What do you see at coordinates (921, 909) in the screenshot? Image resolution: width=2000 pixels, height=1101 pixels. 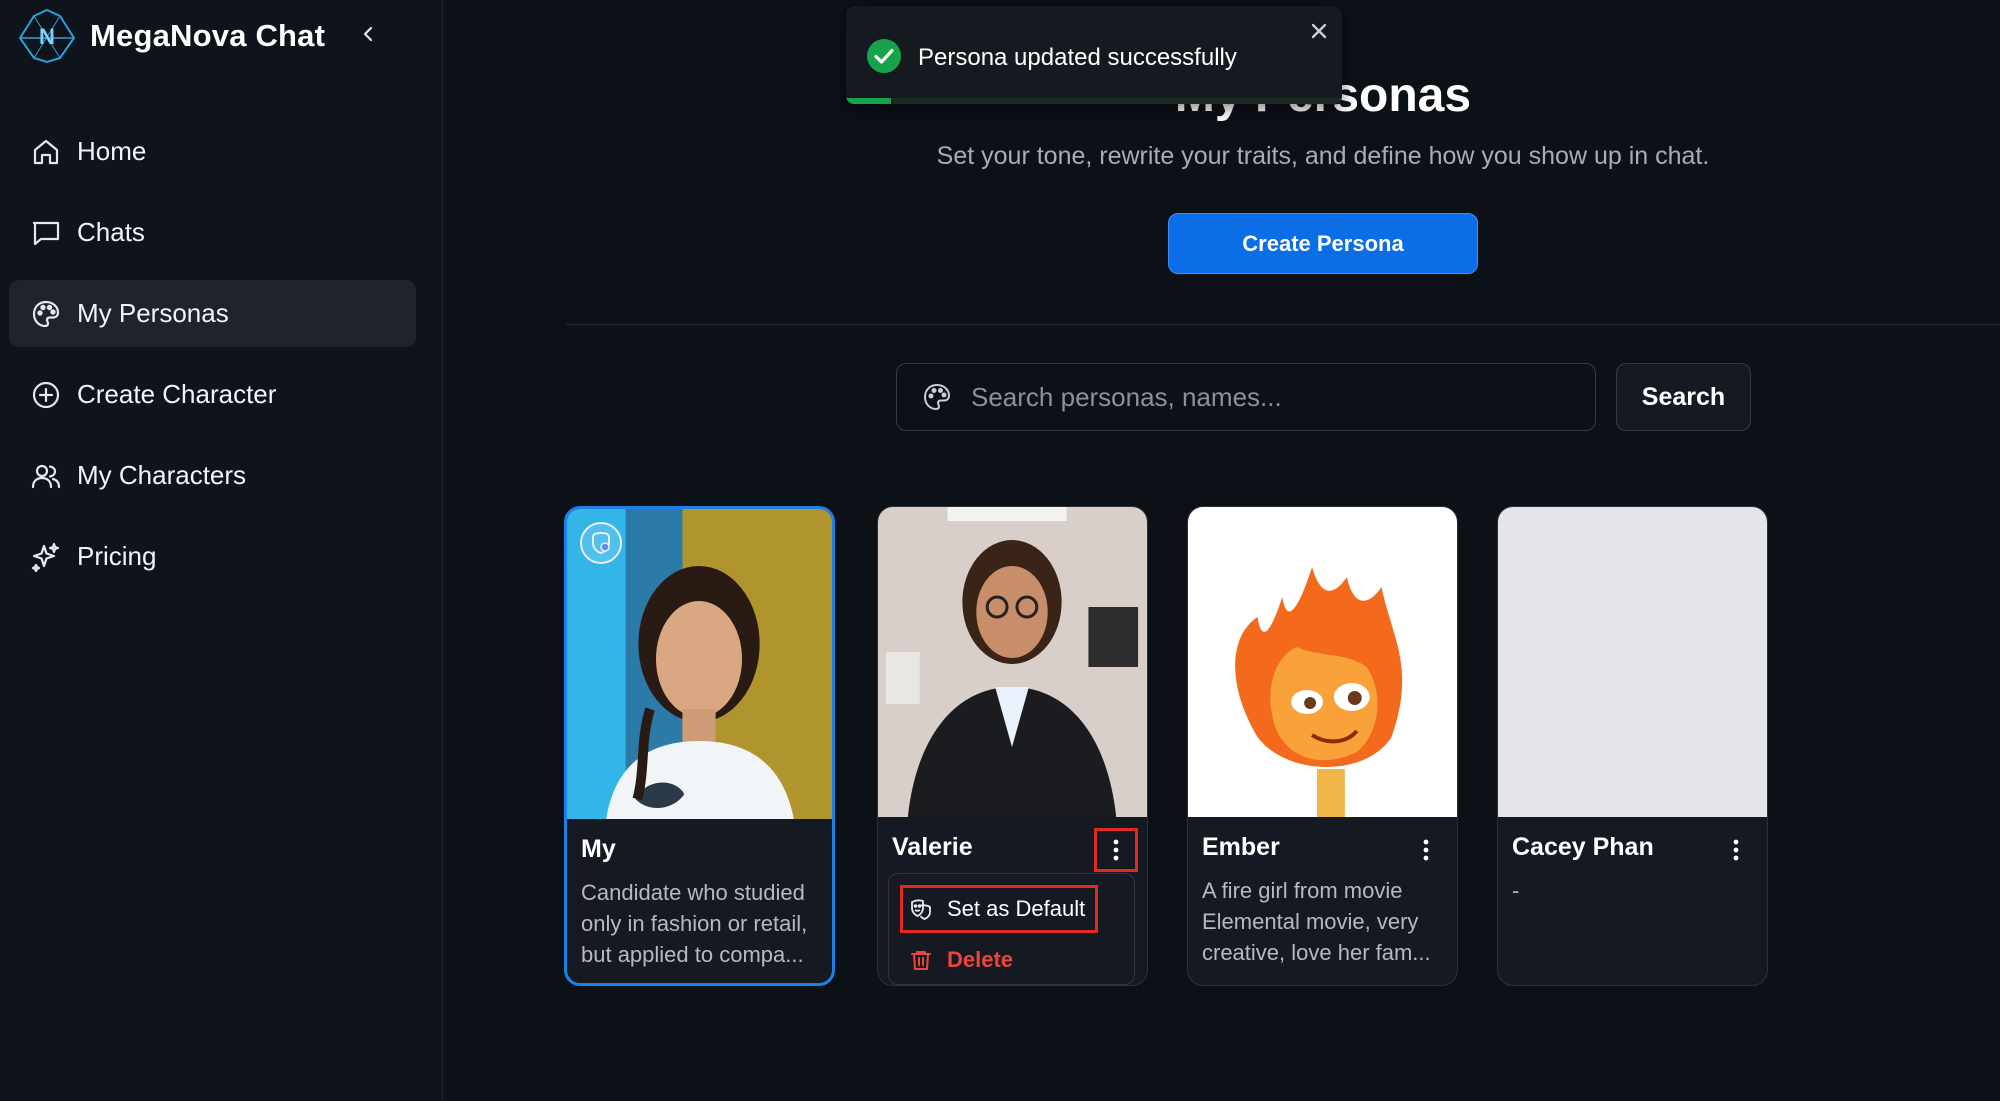 I see `theater-masks-icon` at bounding box center [921, 909].